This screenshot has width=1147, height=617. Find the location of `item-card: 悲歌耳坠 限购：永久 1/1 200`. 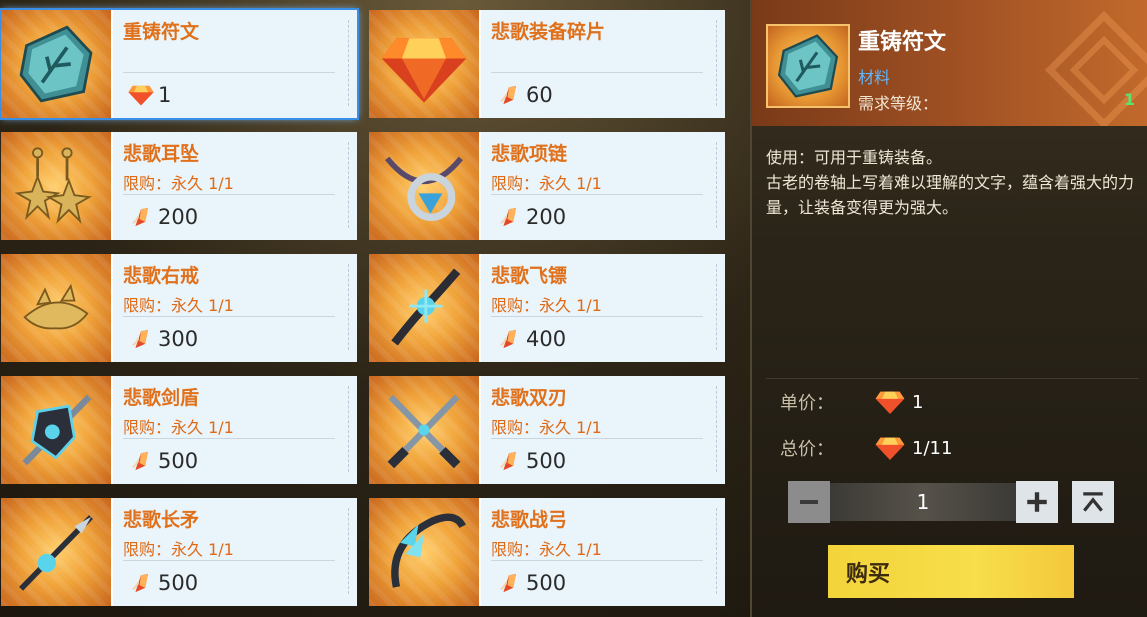

item-card: 悲歌耳坠 限购：永久 1/1 200 is located at coordinates (179, 186).